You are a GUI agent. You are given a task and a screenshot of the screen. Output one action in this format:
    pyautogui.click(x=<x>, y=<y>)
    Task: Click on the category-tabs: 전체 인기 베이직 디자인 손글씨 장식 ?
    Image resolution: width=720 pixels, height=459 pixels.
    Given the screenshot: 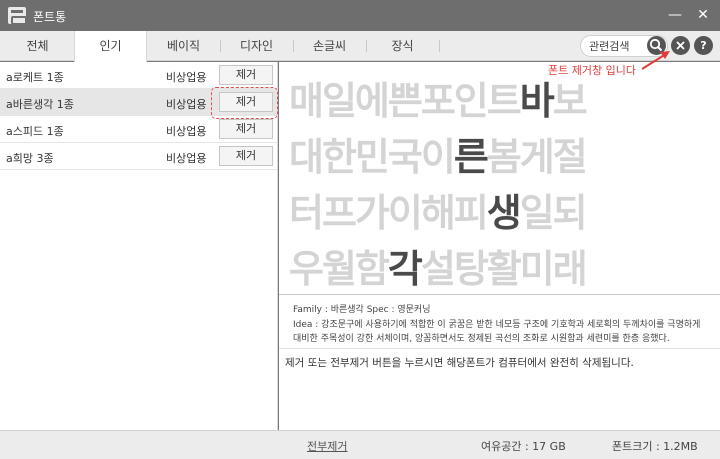 What is the action you would take?
    pyautogui.click(x=360, y=46)
    